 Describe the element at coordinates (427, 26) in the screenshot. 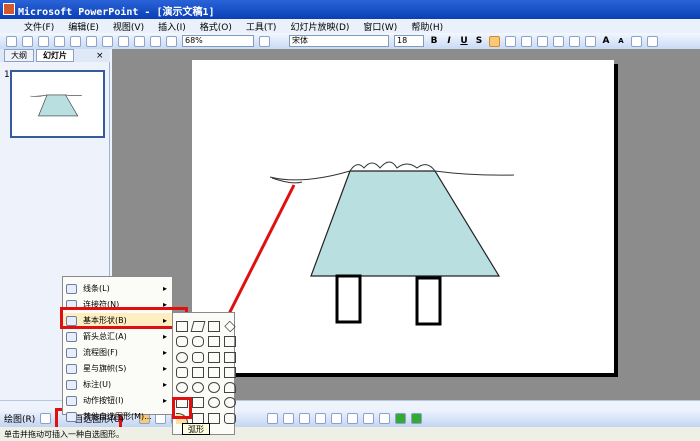

I see `menu-help: 帮助(H)` at that location.